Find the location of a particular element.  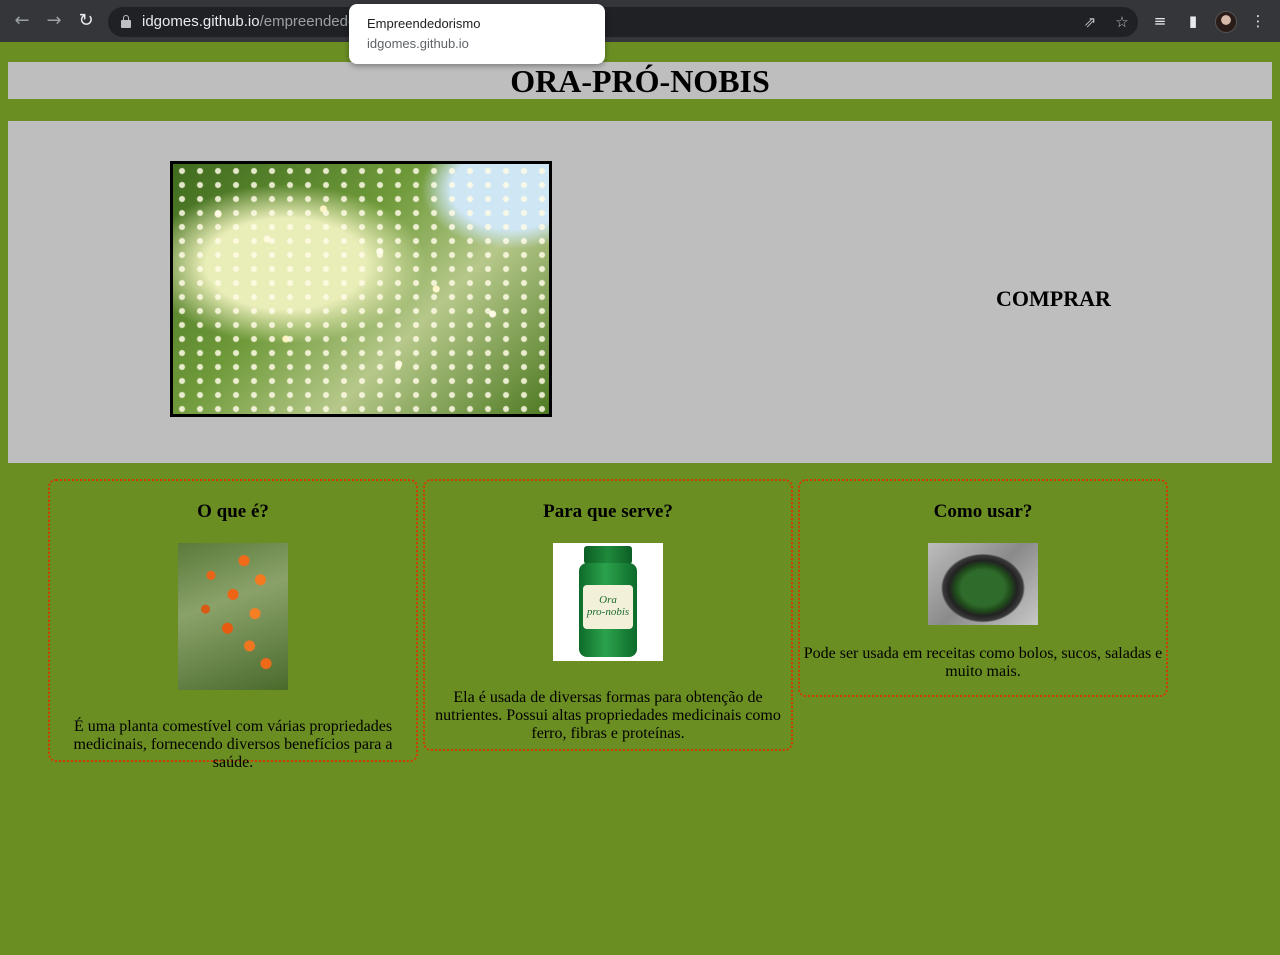

tab-title: Empreendedorismo is located at coordinates (424, 23).